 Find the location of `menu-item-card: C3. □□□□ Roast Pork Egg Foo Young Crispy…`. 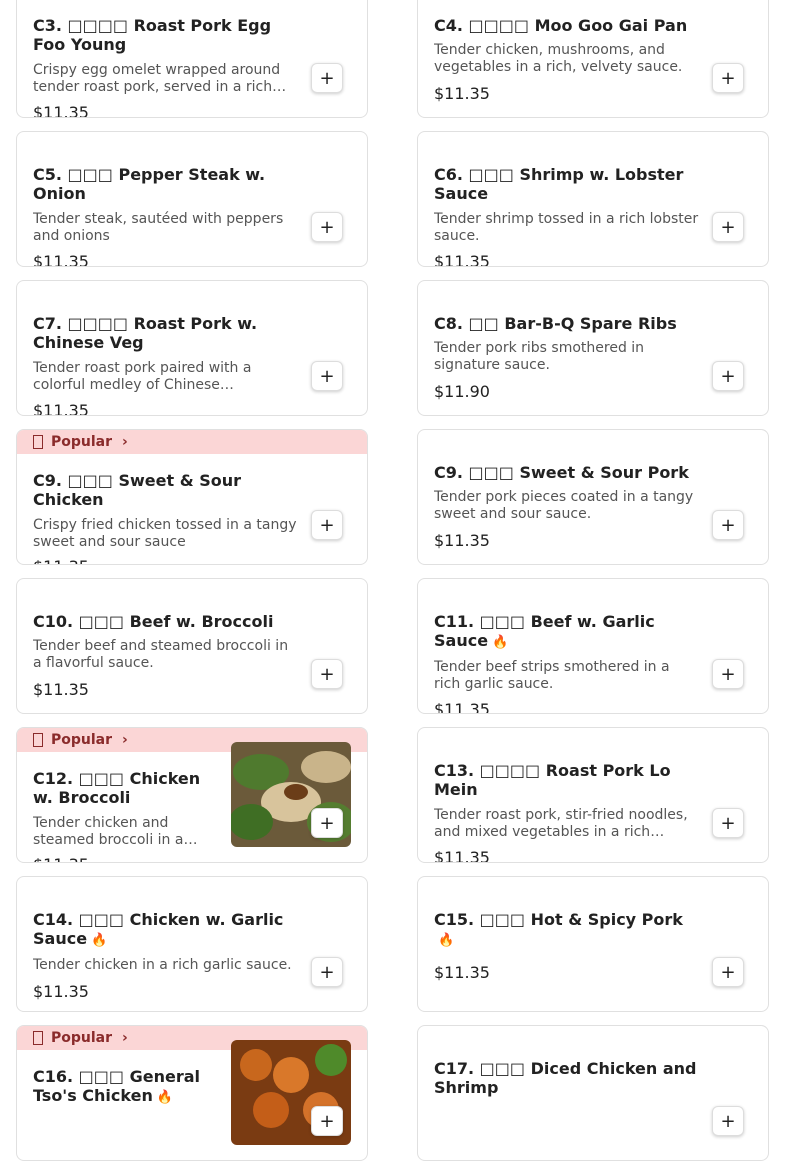

menu-item-card: C3. □□□□ Roast Pork Egg Foo Young Crispy… is located at coordinates (192, 59).